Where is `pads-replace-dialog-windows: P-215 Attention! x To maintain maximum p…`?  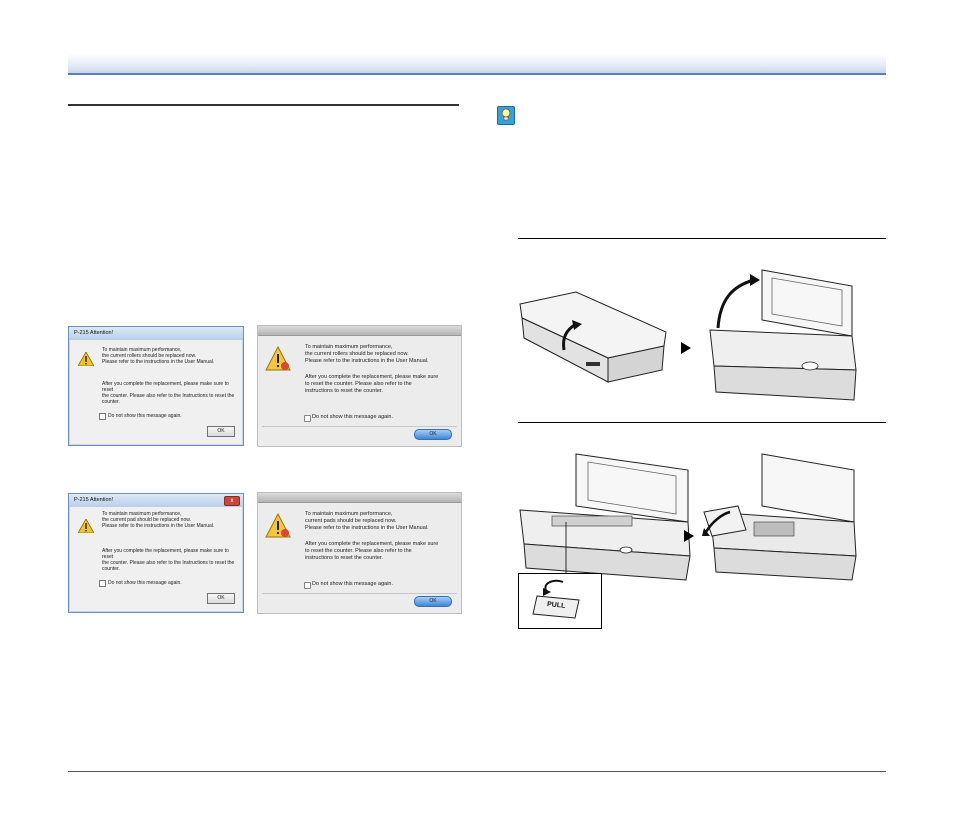
pads-replace-dialog-windows: P-215 Attention! x To maintain maximum p… is located at coordinates (156, 553).